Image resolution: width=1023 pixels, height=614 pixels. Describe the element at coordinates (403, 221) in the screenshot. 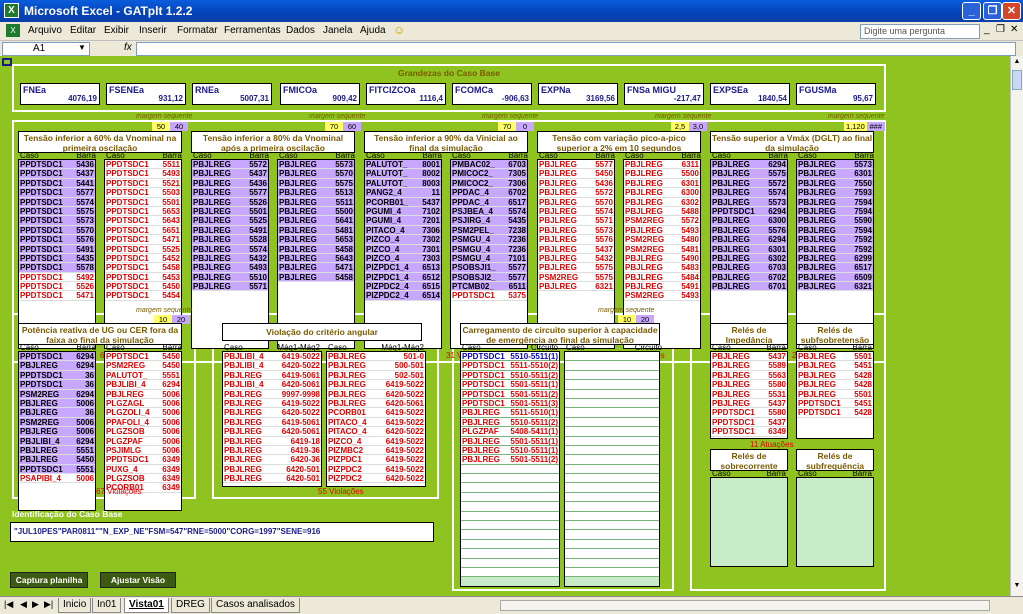

I see `list-item: PGUMI_4 7201` at that location.